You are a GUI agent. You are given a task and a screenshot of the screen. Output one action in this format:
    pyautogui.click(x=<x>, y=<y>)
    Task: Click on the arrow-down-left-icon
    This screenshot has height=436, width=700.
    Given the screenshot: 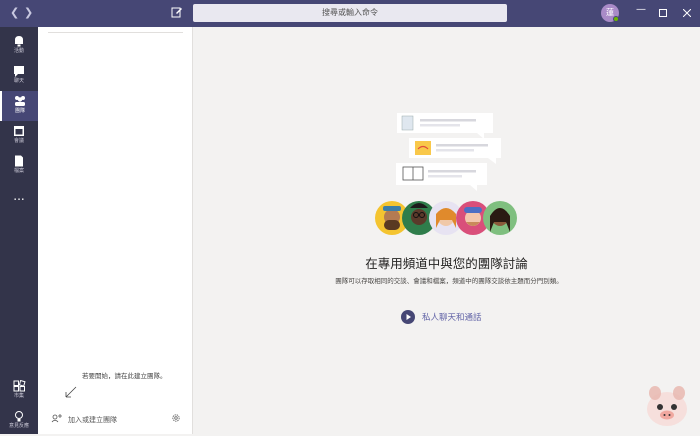 What is the action you would take?
    pyautogui.click(x=71, y=392)
    